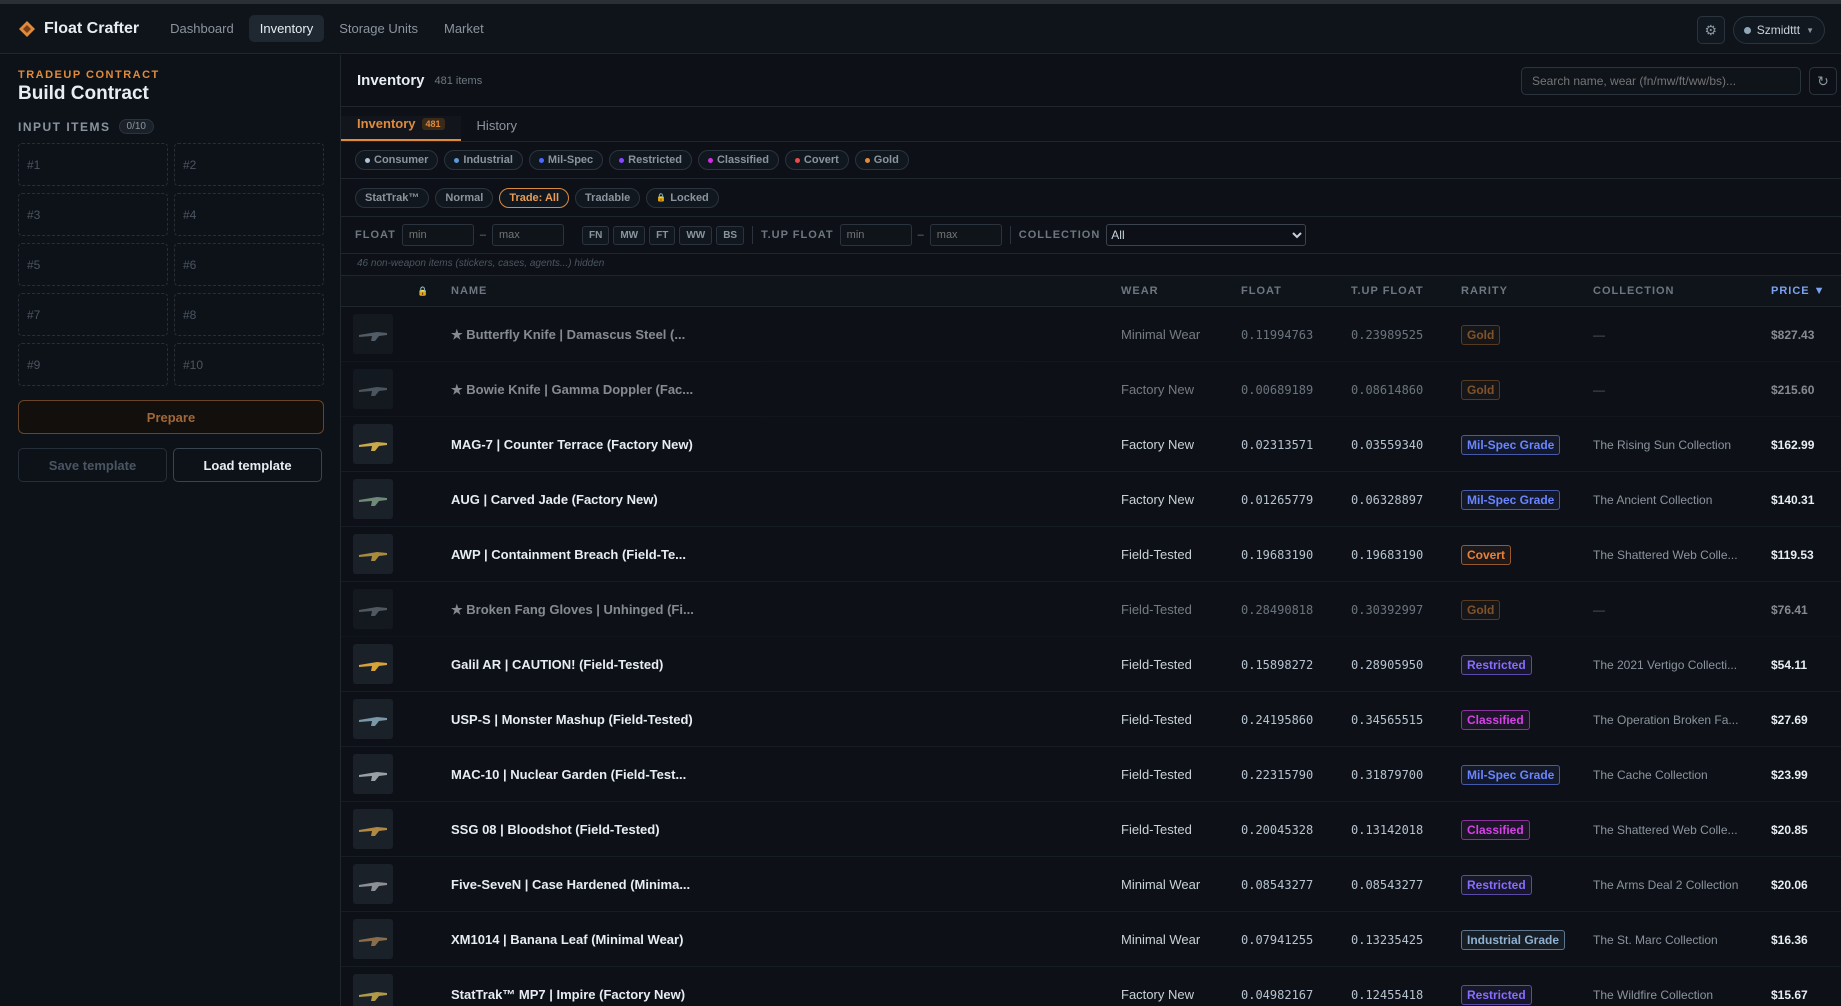 The height and width of the screenshot is (1006, 1841). I want to click on tab-badge: 481, so click(433, 123).